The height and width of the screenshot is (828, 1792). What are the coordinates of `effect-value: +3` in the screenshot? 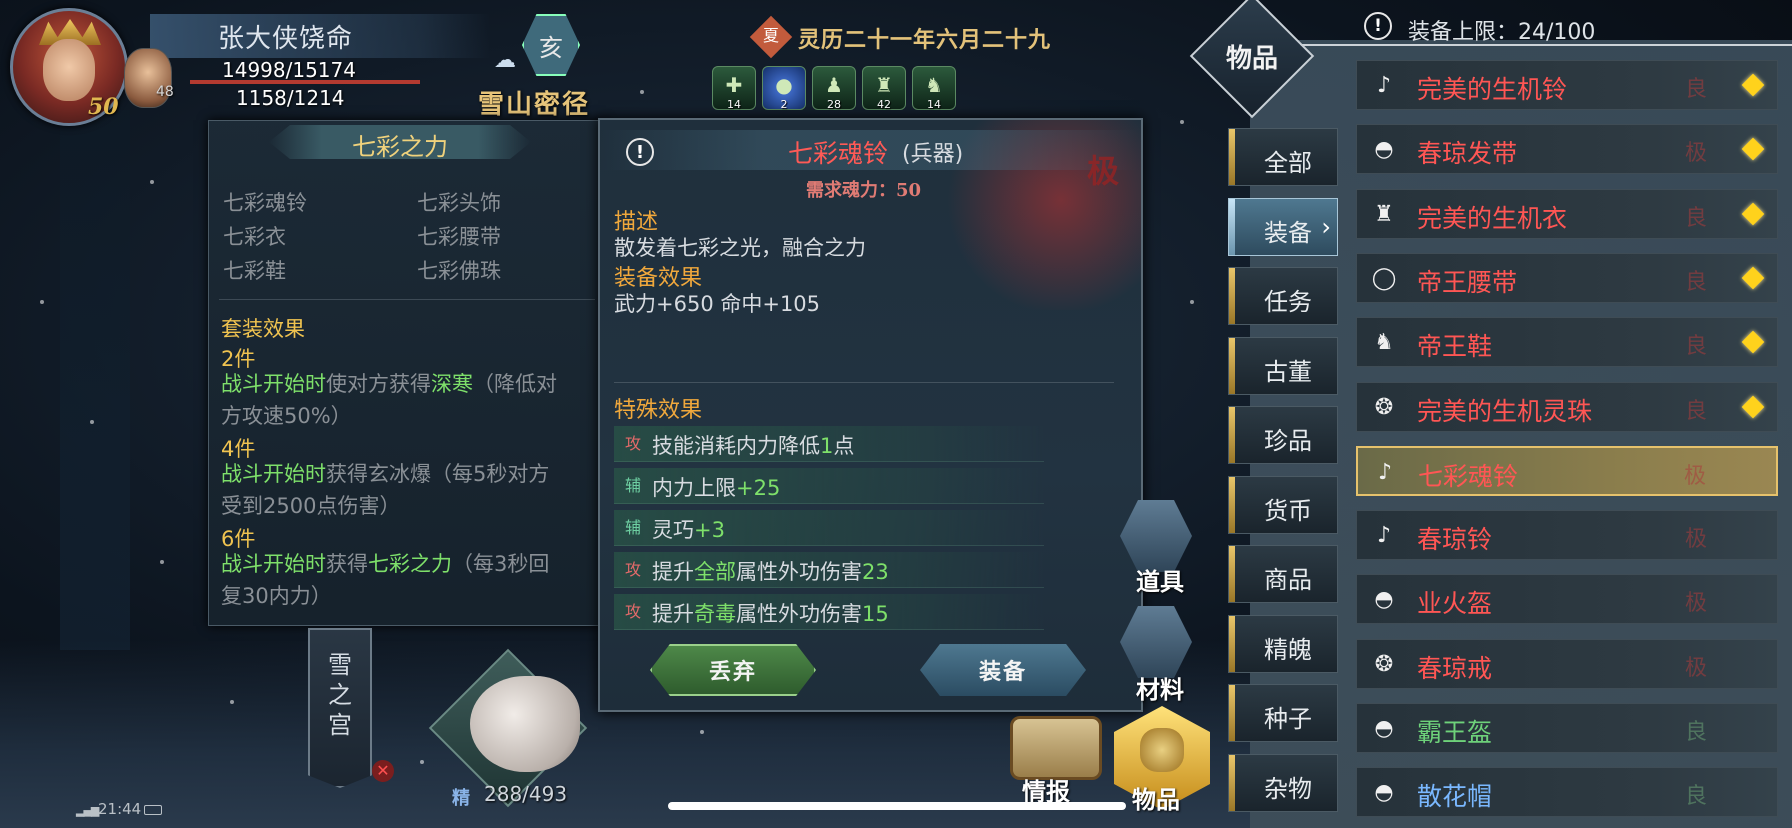 It's located at (709, 530).